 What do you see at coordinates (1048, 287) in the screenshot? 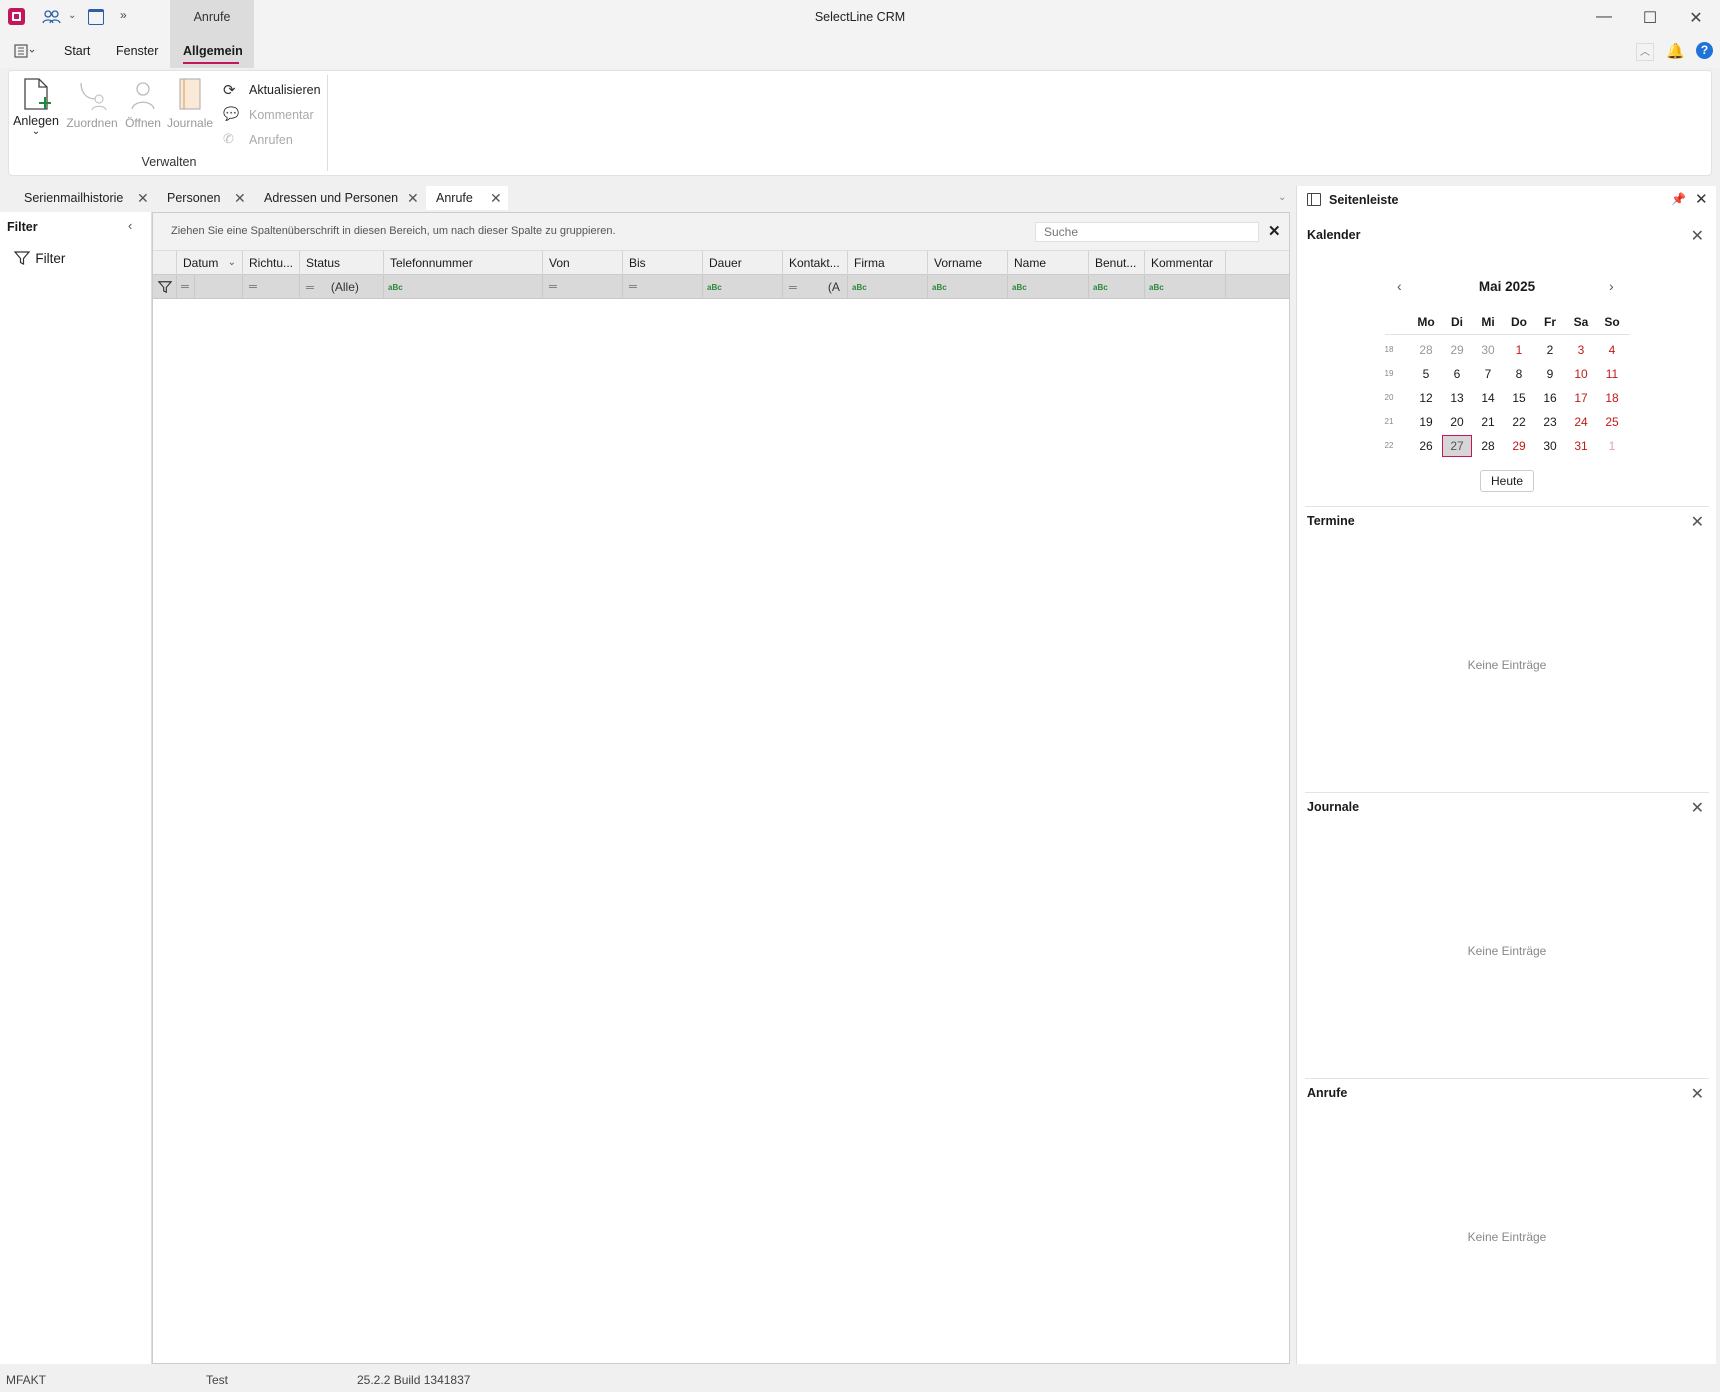
I see `filter-name: aBc` at bounding box center [1048, 287].